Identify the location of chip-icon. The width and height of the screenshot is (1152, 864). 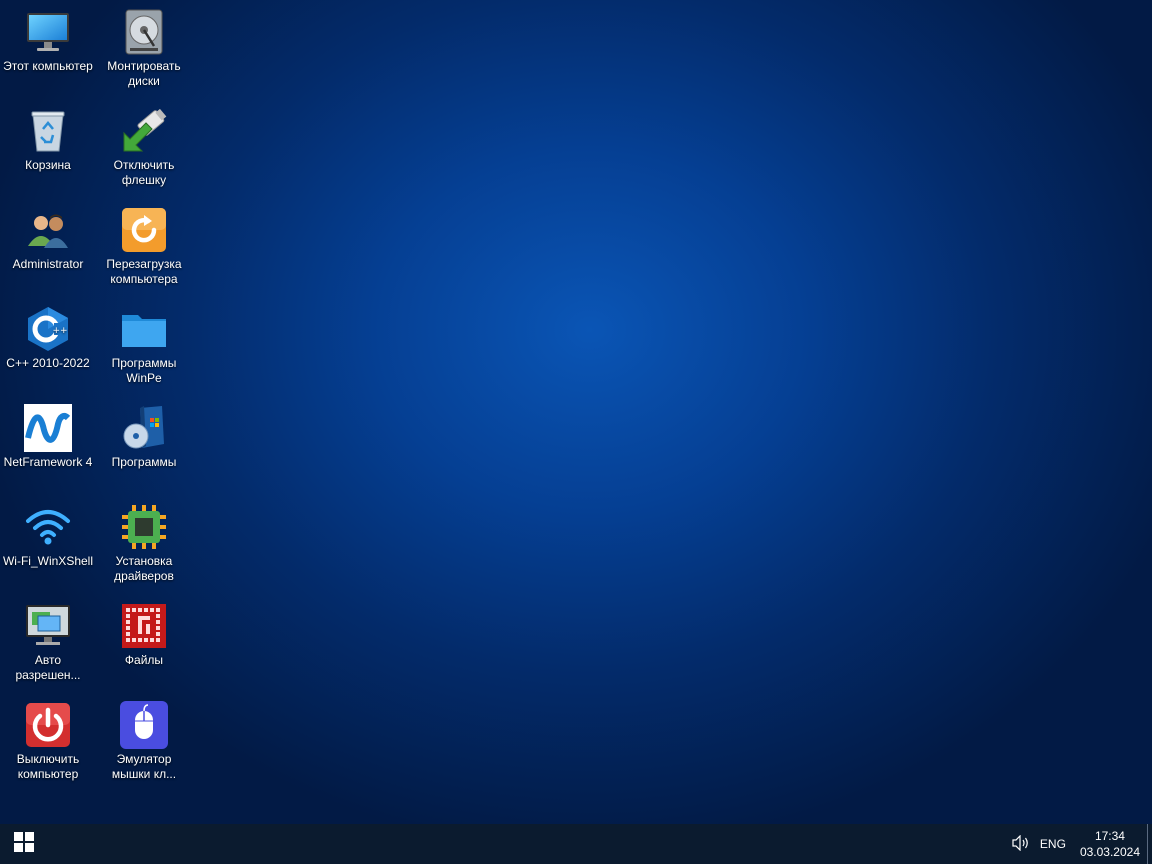
(144, 527).